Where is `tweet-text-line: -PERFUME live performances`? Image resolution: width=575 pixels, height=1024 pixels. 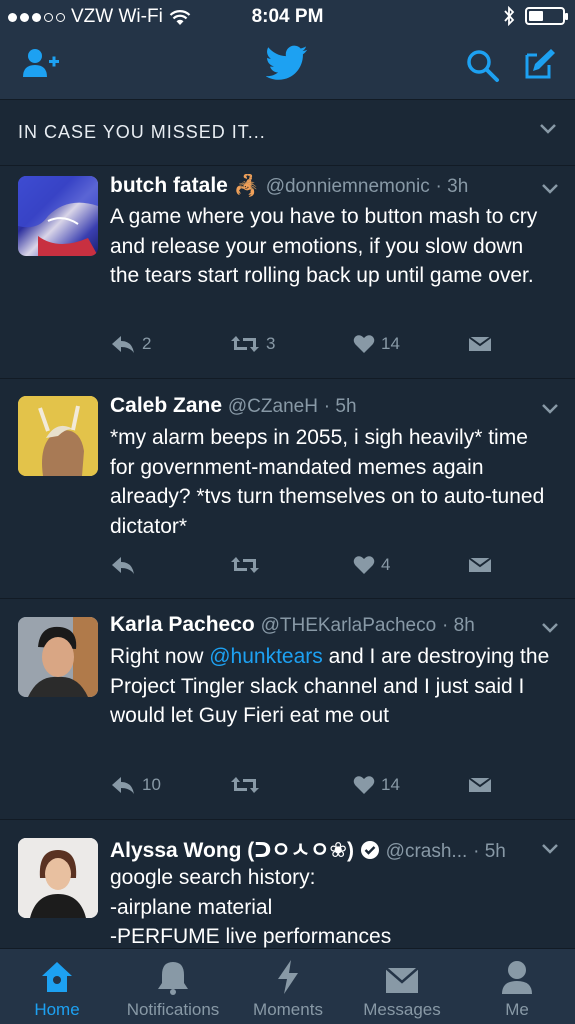
tweet-text-line: -PERFUME live performances is located at coordinates (251, 936).